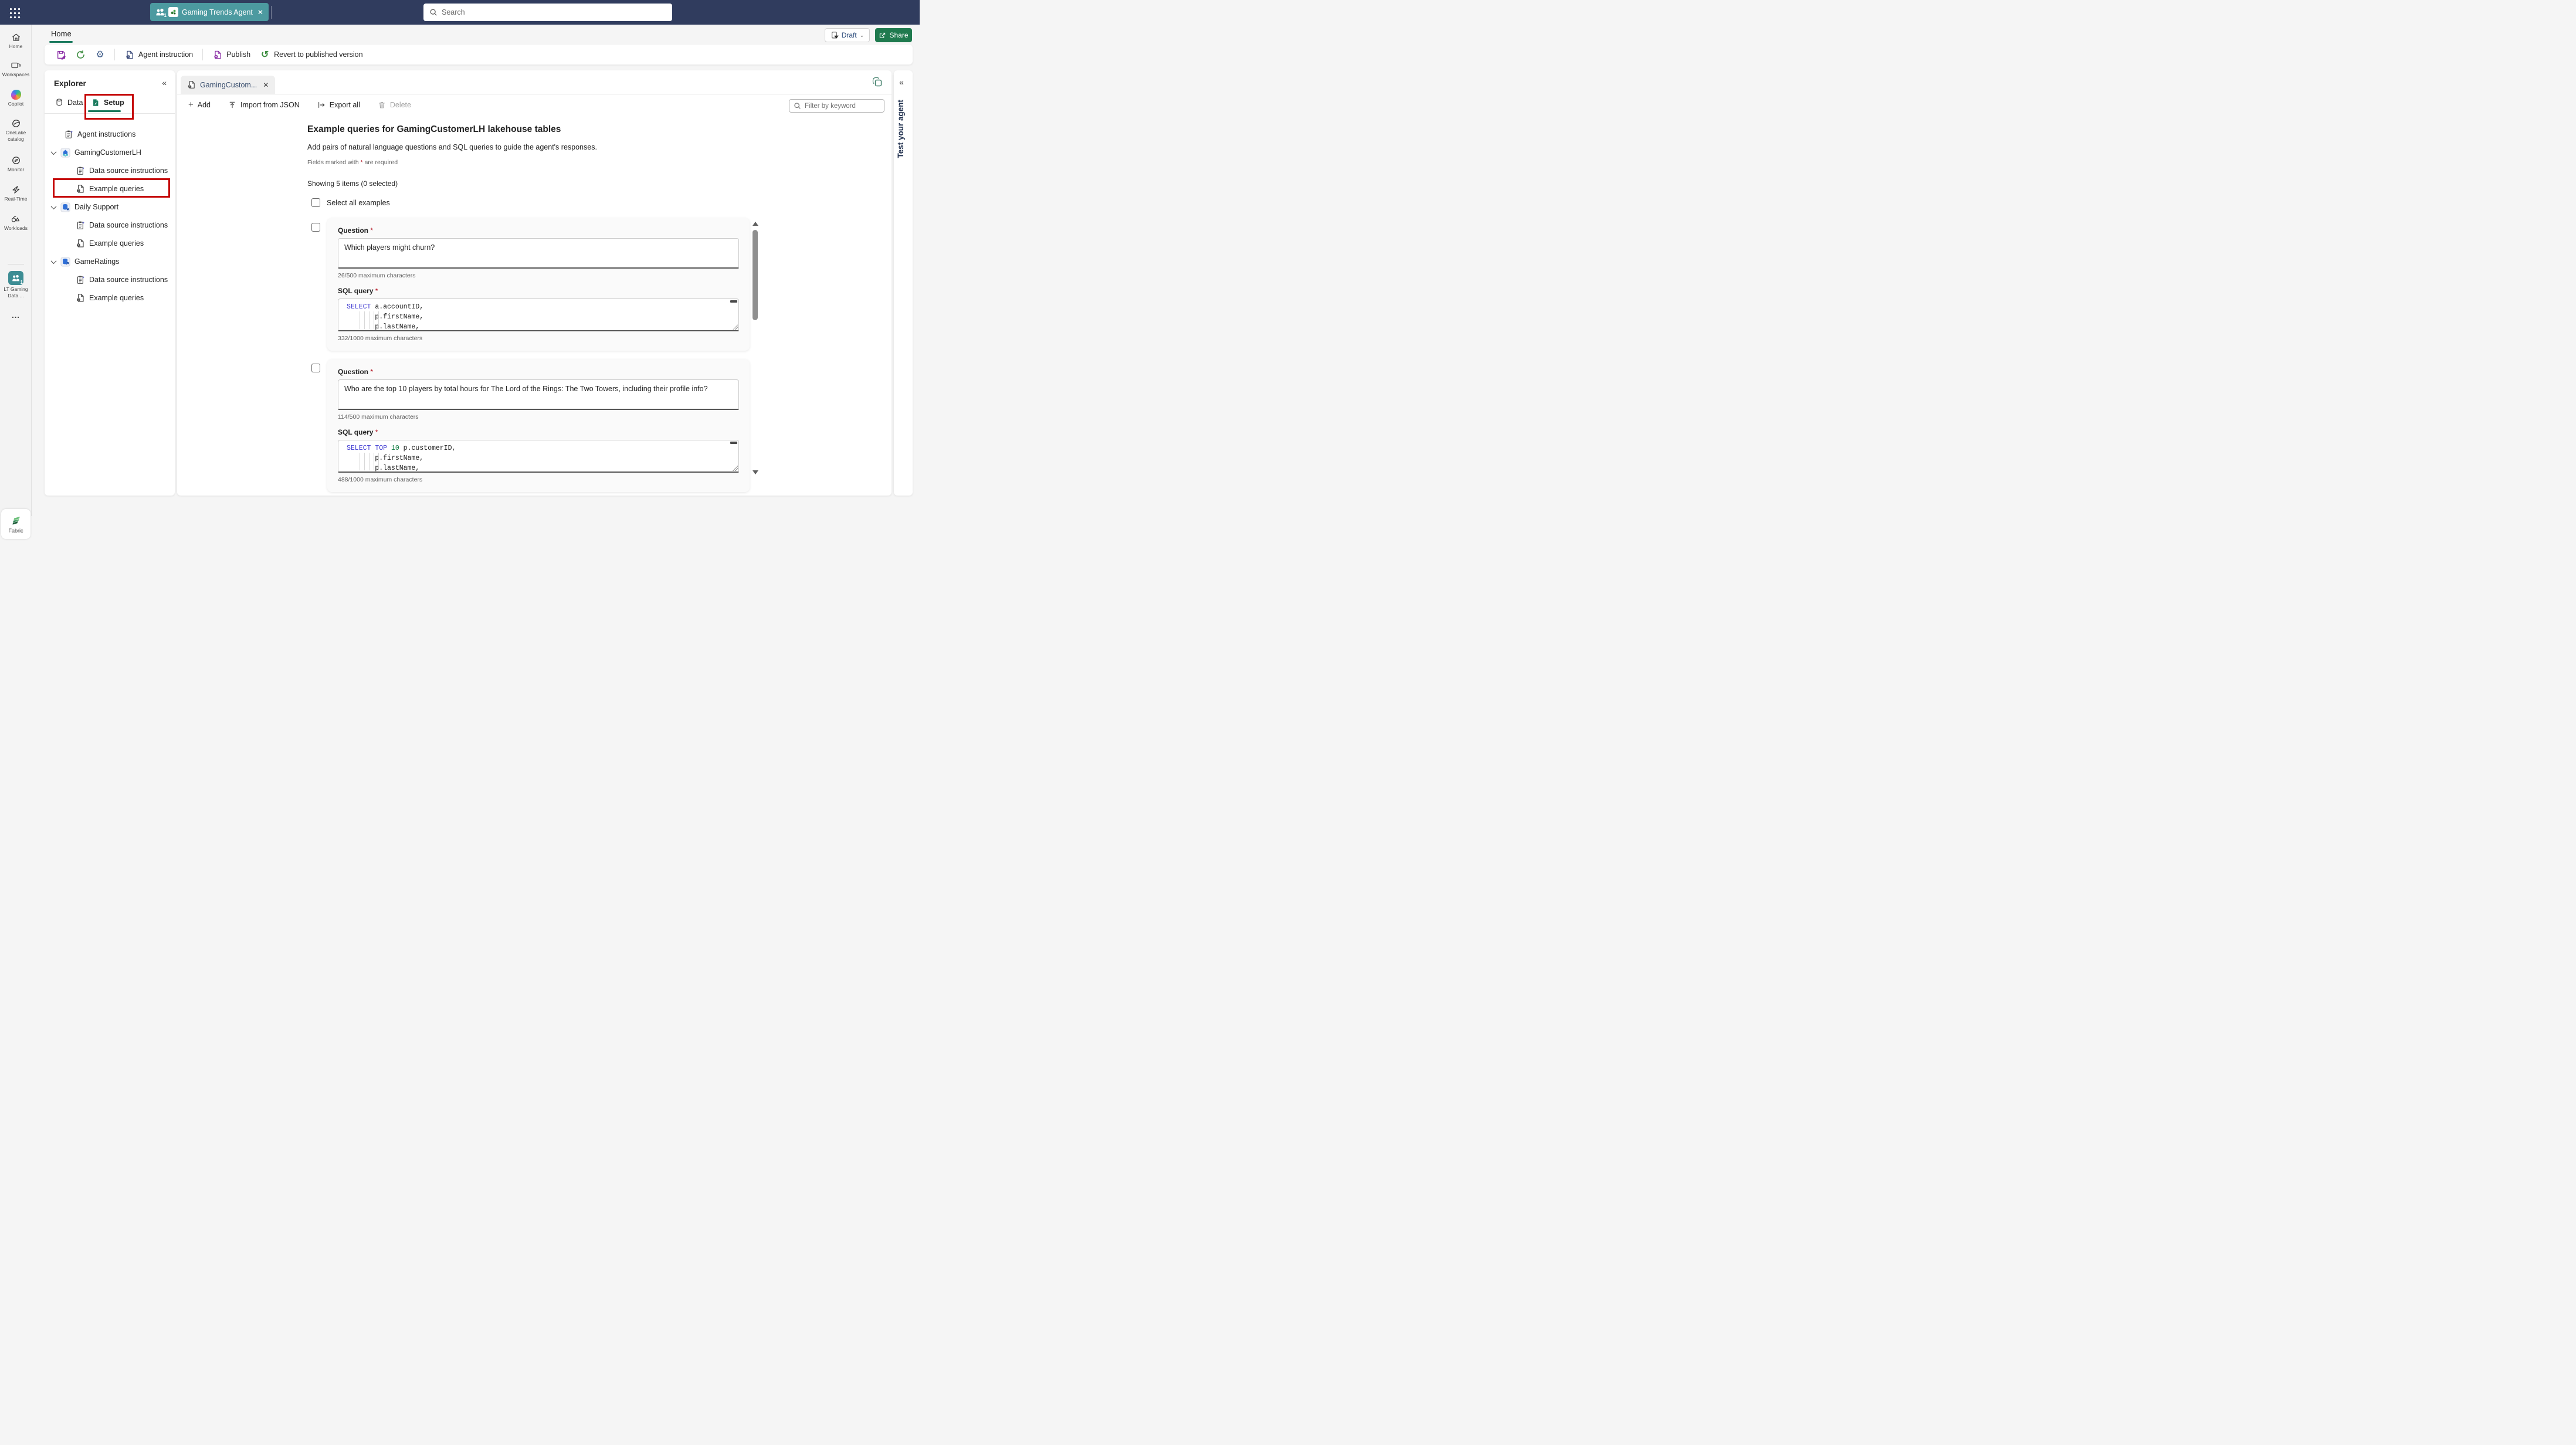 The width and height of the screenshot is (2576, 1445). Describe the element at coordinates (894, 35) in the screenshot. I see `share-button: Share` at that location.